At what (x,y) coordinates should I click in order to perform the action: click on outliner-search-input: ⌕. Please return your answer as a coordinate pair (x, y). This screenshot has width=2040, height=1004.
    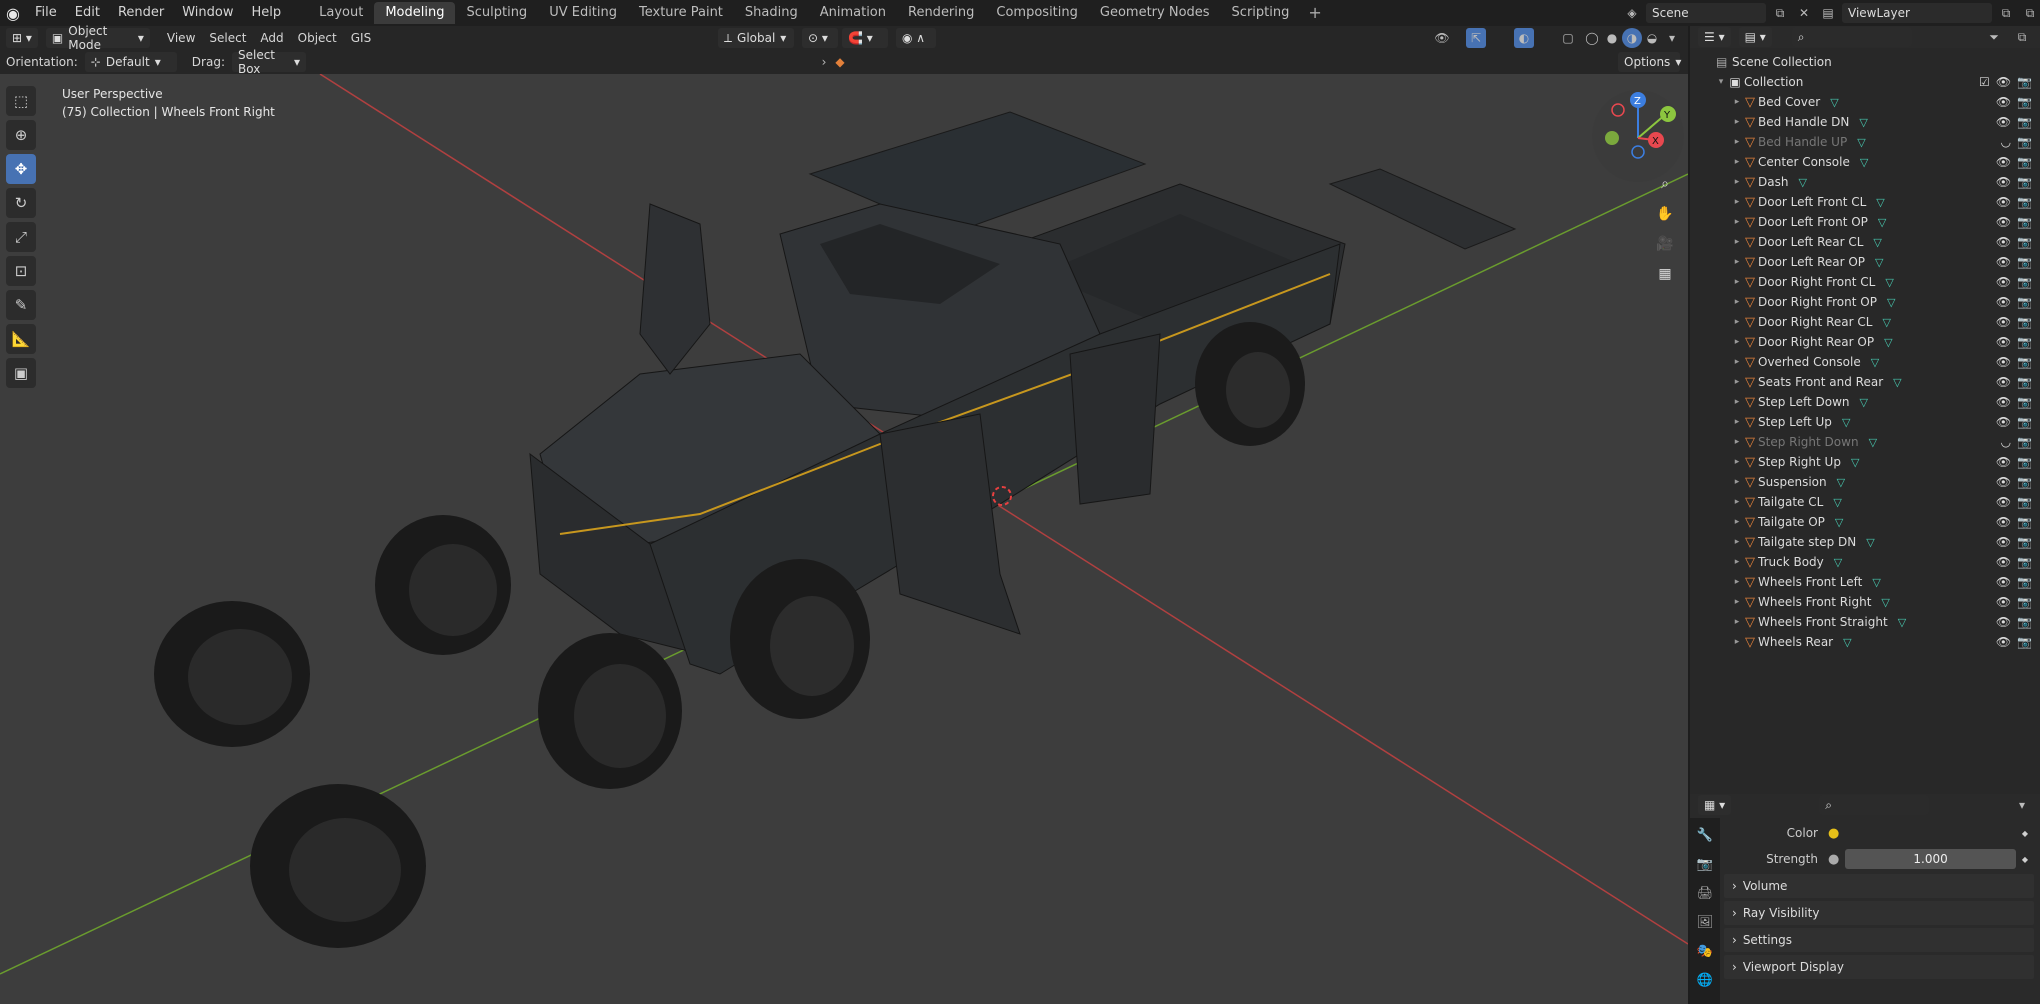
    Looking at the image, I should click on (1851, 37).